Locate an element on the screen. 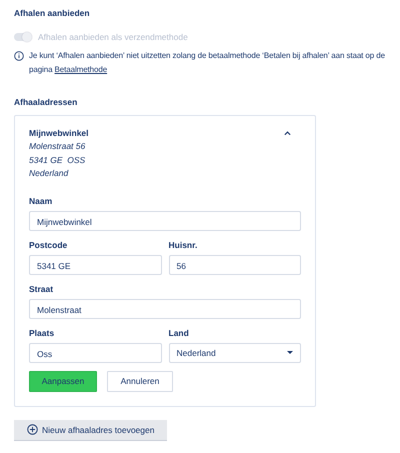 Image resolution: width=400 pixels, height=453 pixels. field-label: Huisnr. is located at coordinates (183, 244).